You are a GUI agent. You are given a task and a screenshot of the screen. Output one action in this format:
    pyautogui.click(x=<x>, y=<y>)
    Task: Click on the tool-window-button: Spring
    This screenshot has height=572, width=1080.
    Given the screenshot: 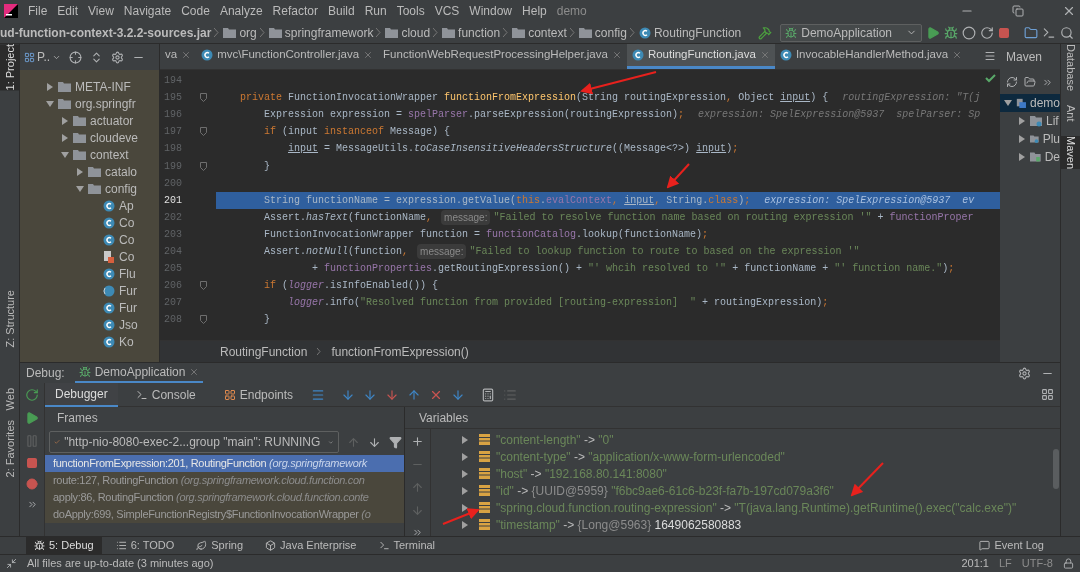 What is the action you would take?
    pyautogui.click(x=220, y=545)
    